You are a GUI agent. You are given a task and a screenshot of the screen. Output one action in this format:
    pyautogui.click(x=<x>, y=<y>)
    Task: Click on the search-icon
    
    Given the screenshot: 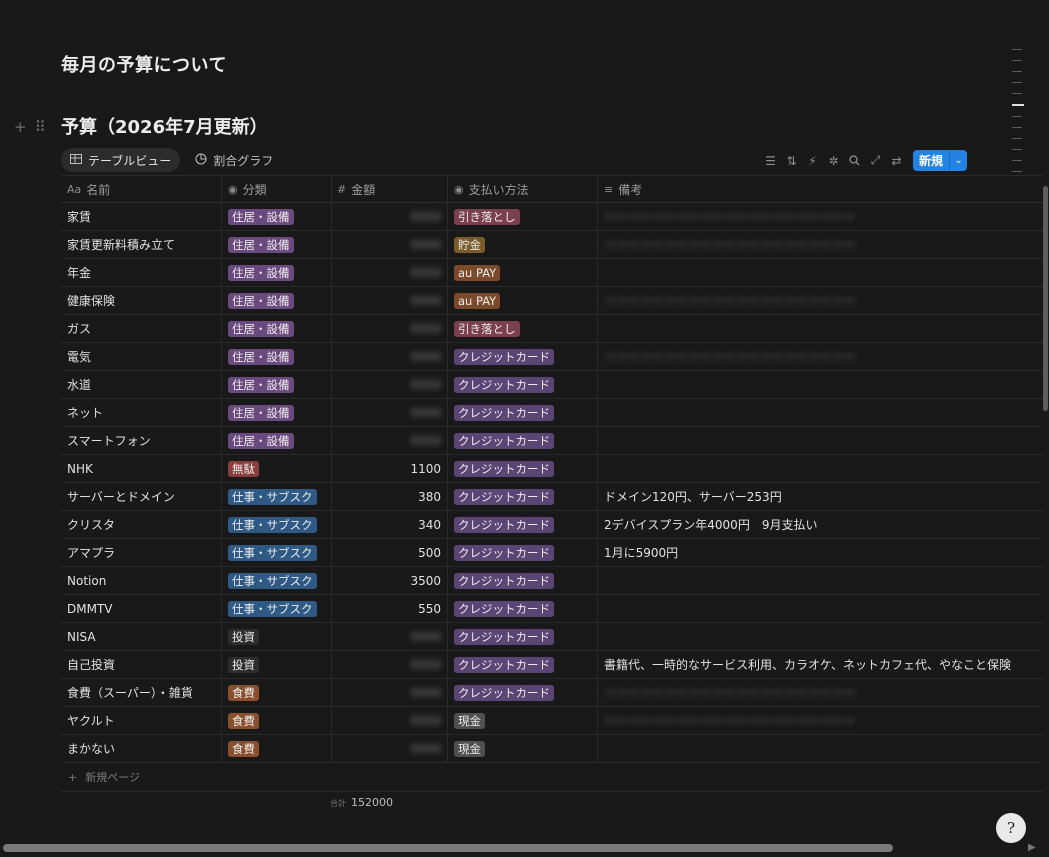 What is the action you would take?
    pyautogui.click(x=854, y=161)
    